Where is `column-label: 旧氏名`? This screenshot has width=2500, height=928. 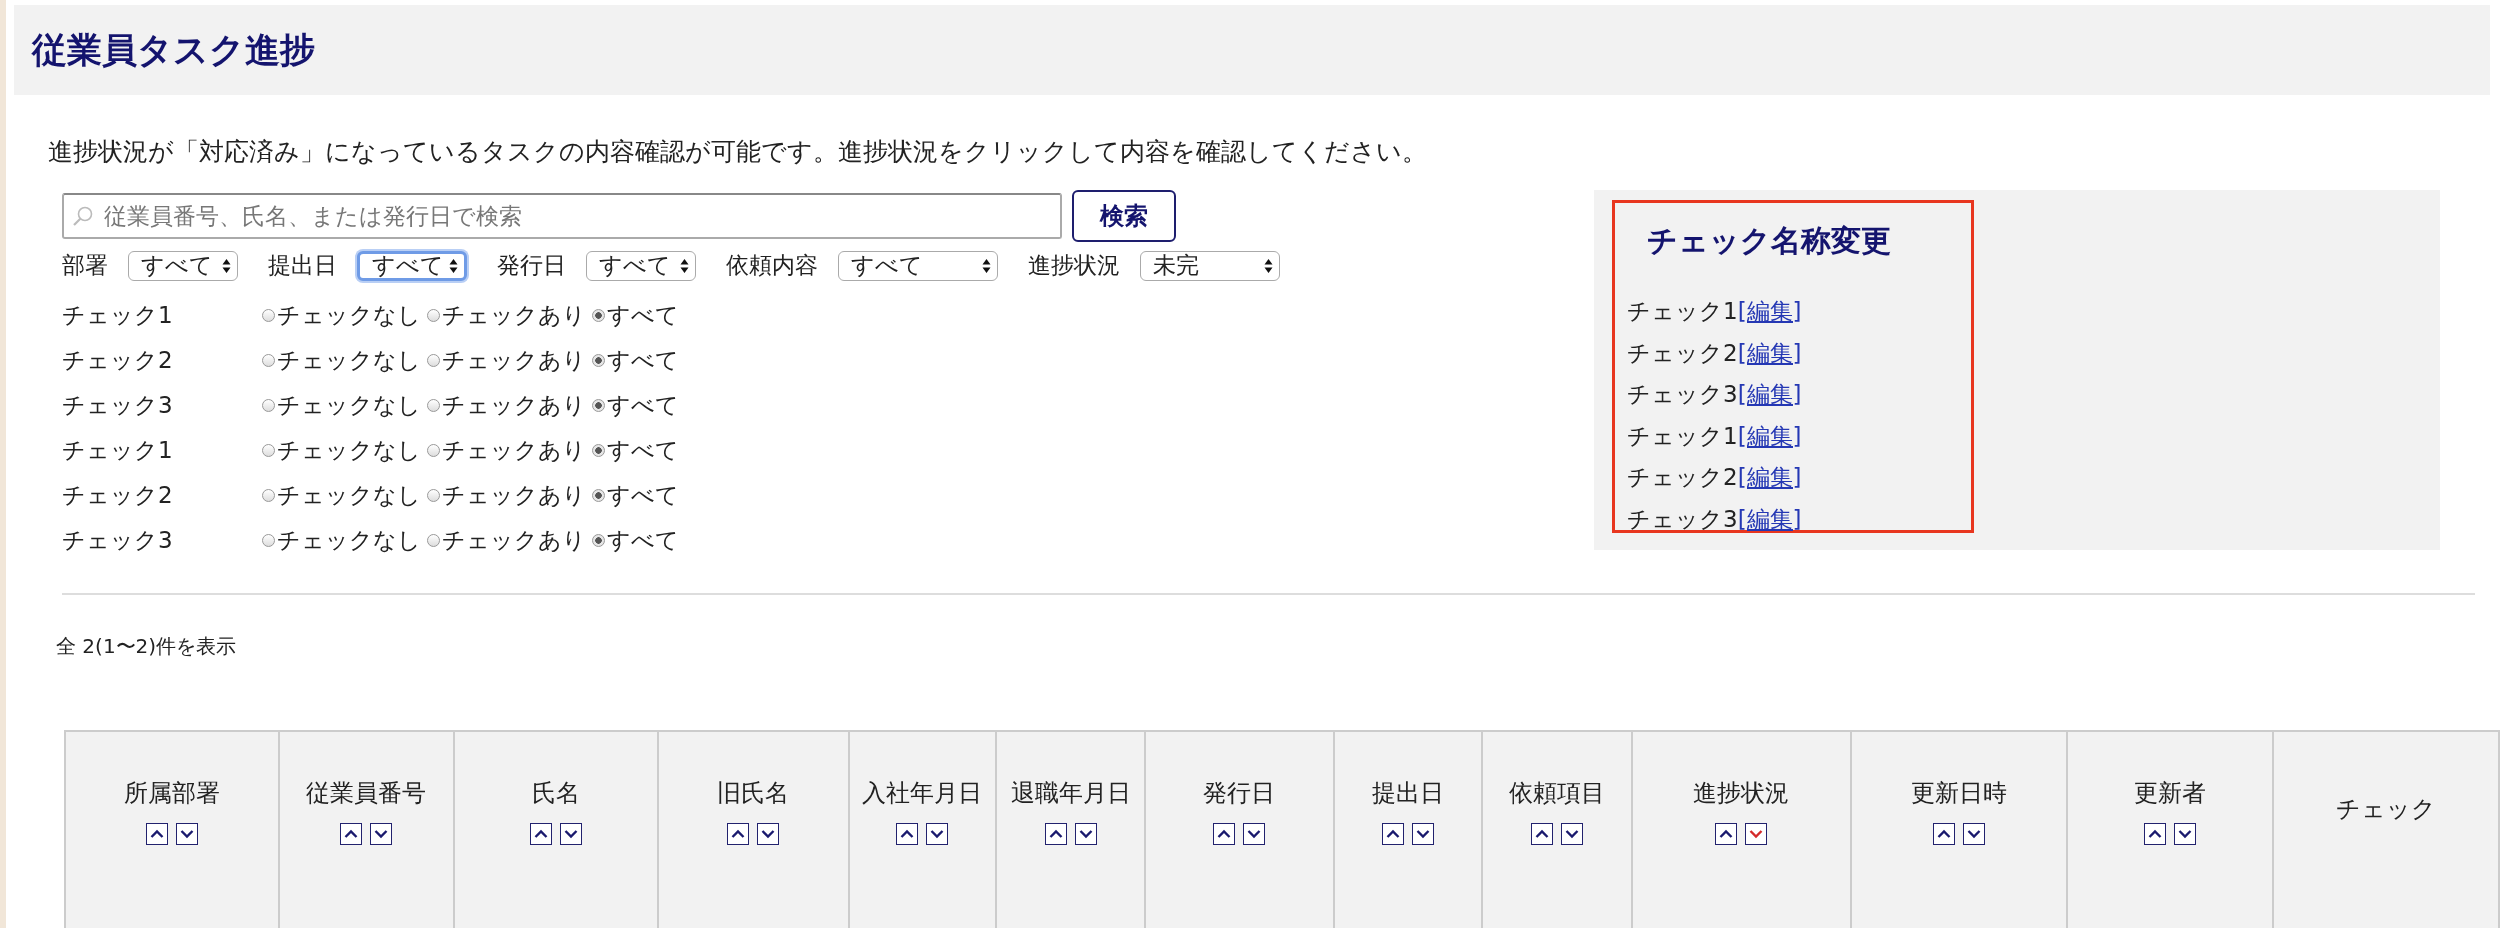 column-label: 旧氏名 is located at coordinates (753, 793).